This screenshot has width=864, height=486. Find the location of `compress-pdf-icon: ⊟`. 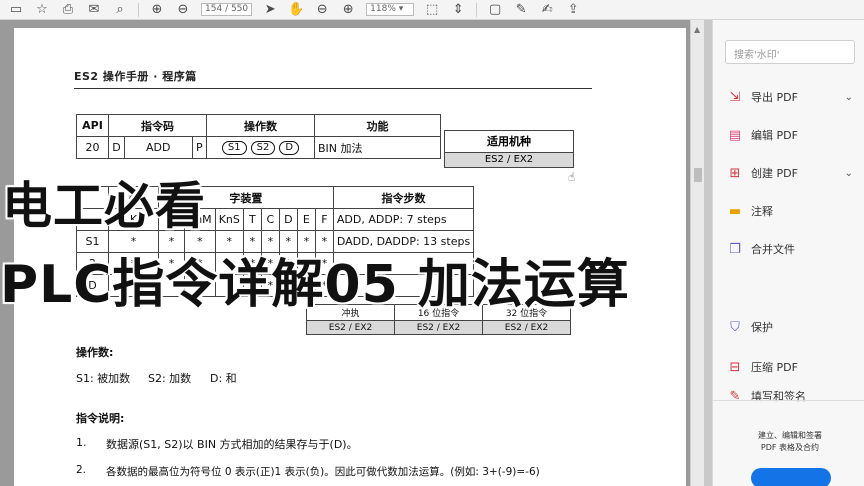

compress-pdf-icon: ⊟ is located at coordinates (735, 367).